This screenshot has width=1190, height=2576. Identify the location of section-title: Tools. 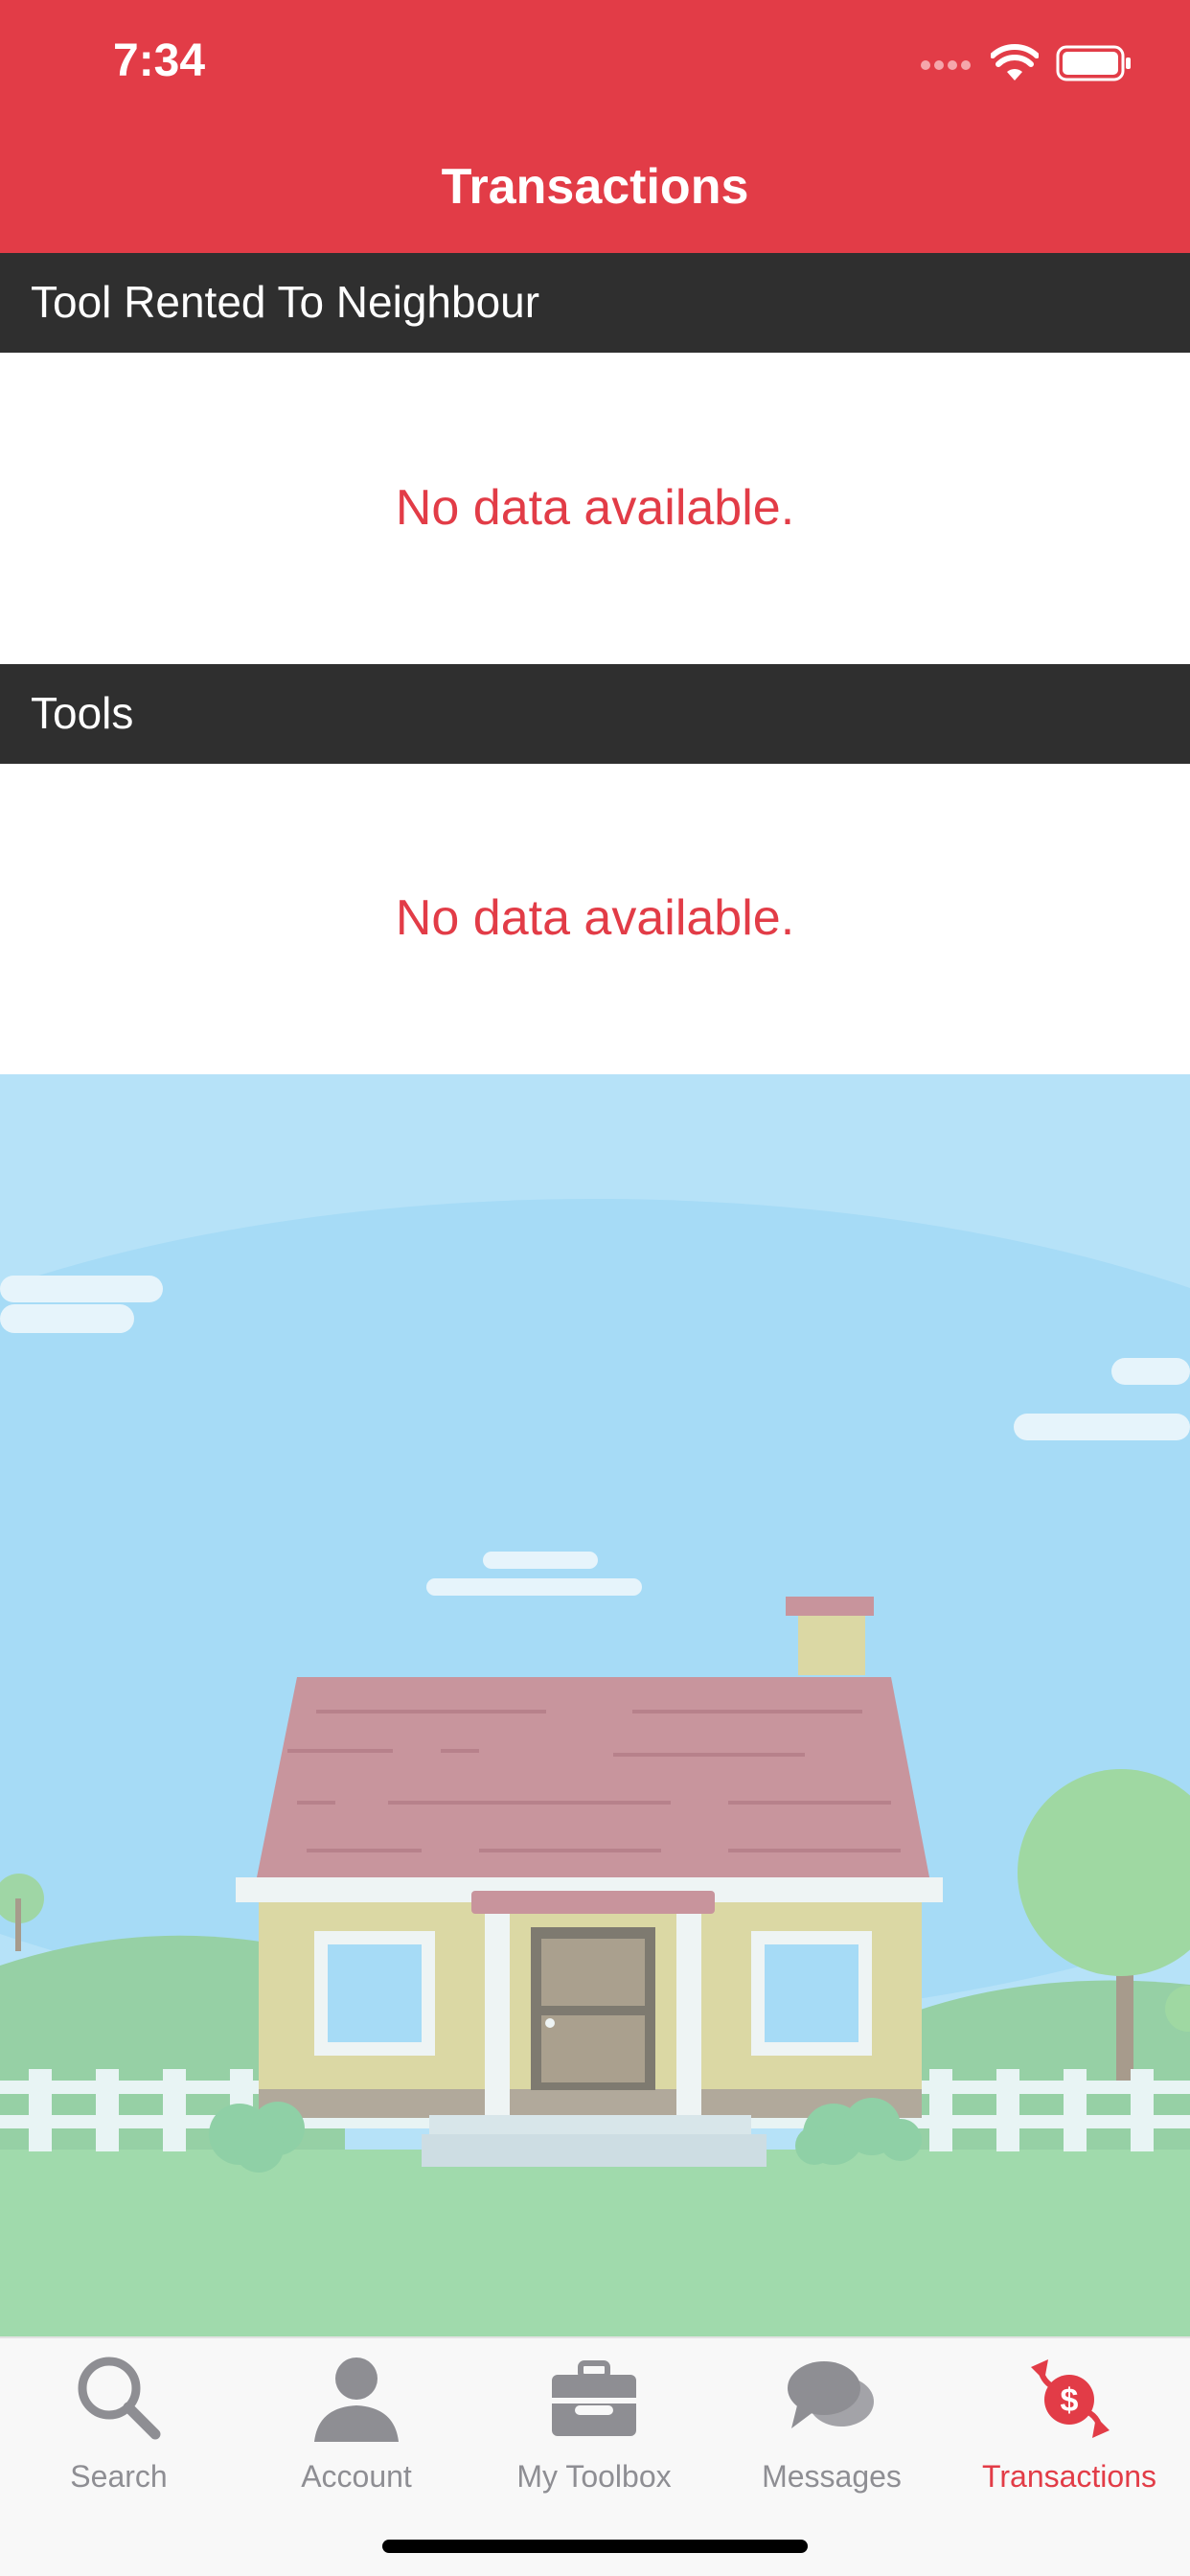
(83, 713).